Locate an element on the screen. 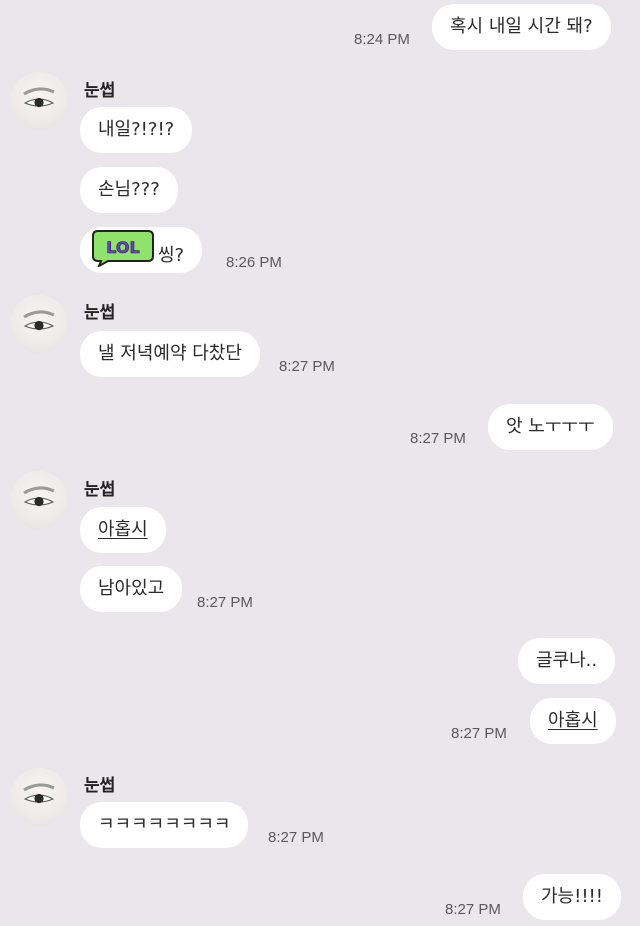  outgoing-message-bubble: 혹시 내일 시간 돼? is located at coordinates (521, 27).